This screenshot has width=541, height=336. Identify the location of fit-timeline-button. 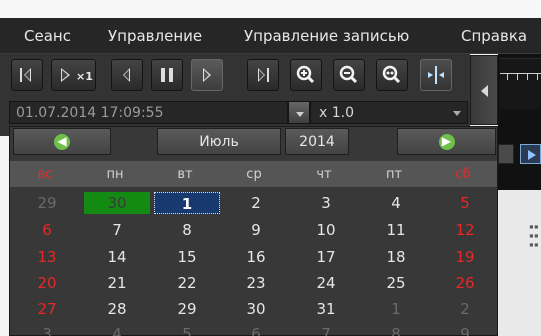
(436, 75).